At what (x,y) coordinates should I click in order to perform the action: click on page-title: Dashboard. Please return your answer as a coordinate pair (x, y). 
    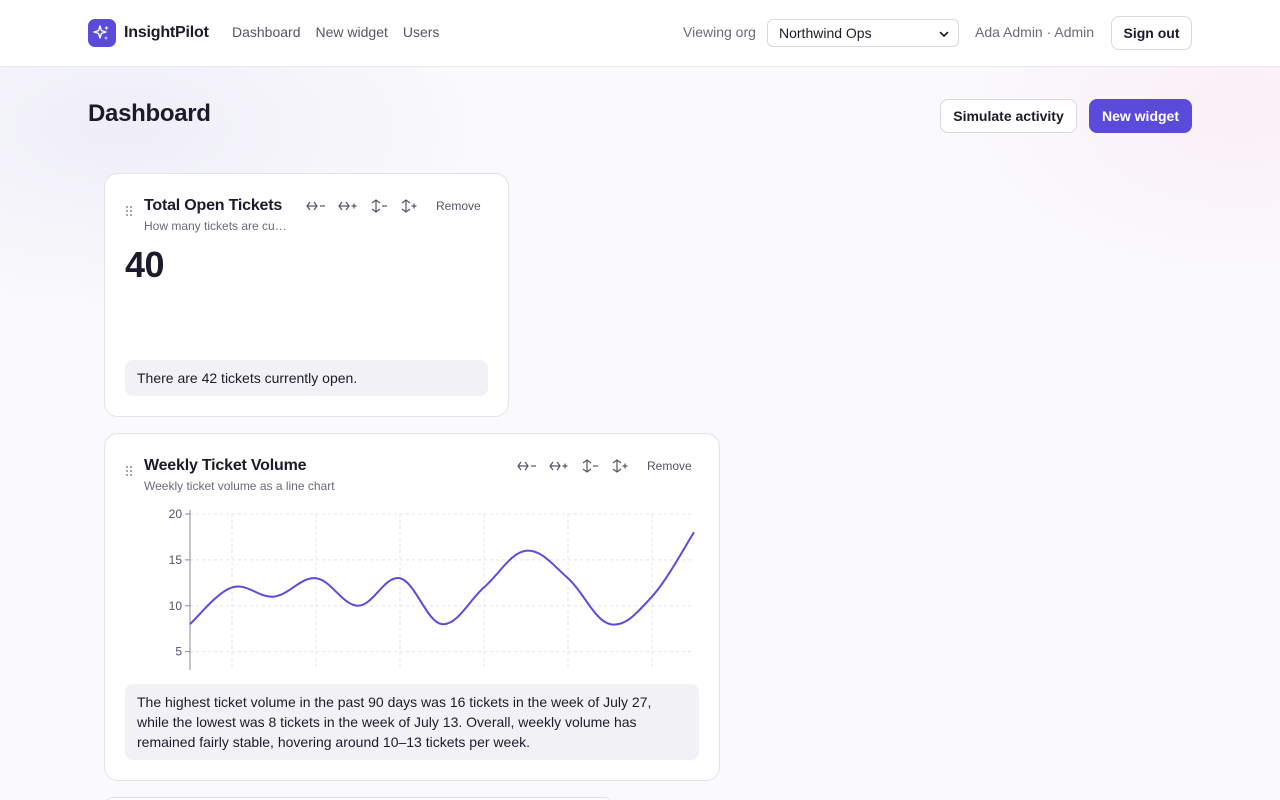
    Looking at the image, I should click on (149, 113).